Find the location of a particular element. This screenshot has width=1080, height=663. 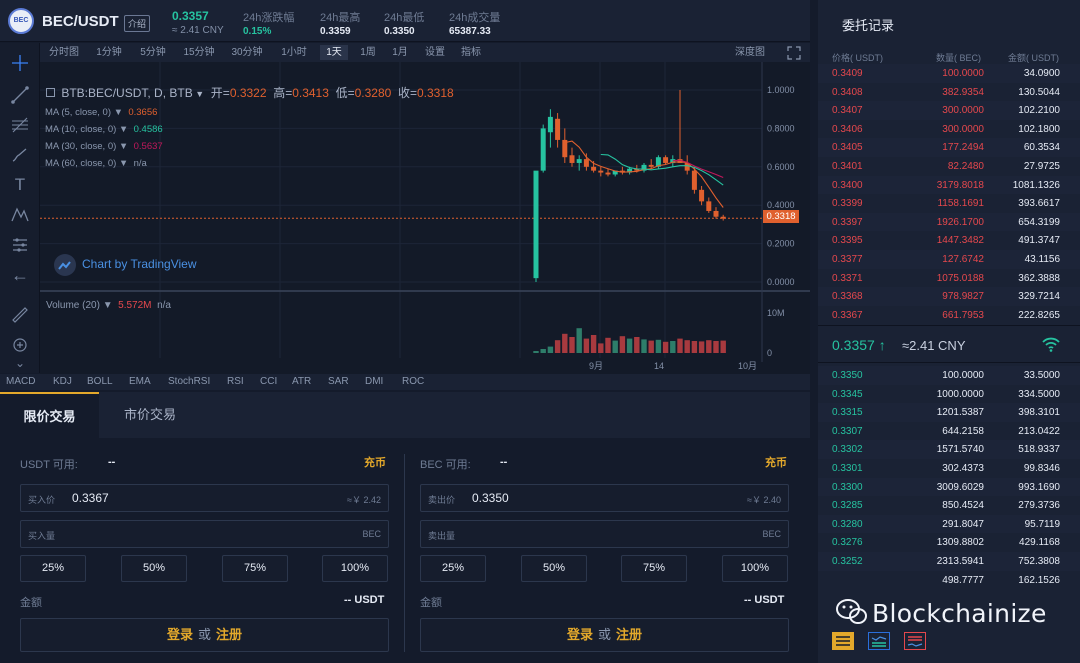

tf-1mo: 1月 is located at coordinates (400, 52).